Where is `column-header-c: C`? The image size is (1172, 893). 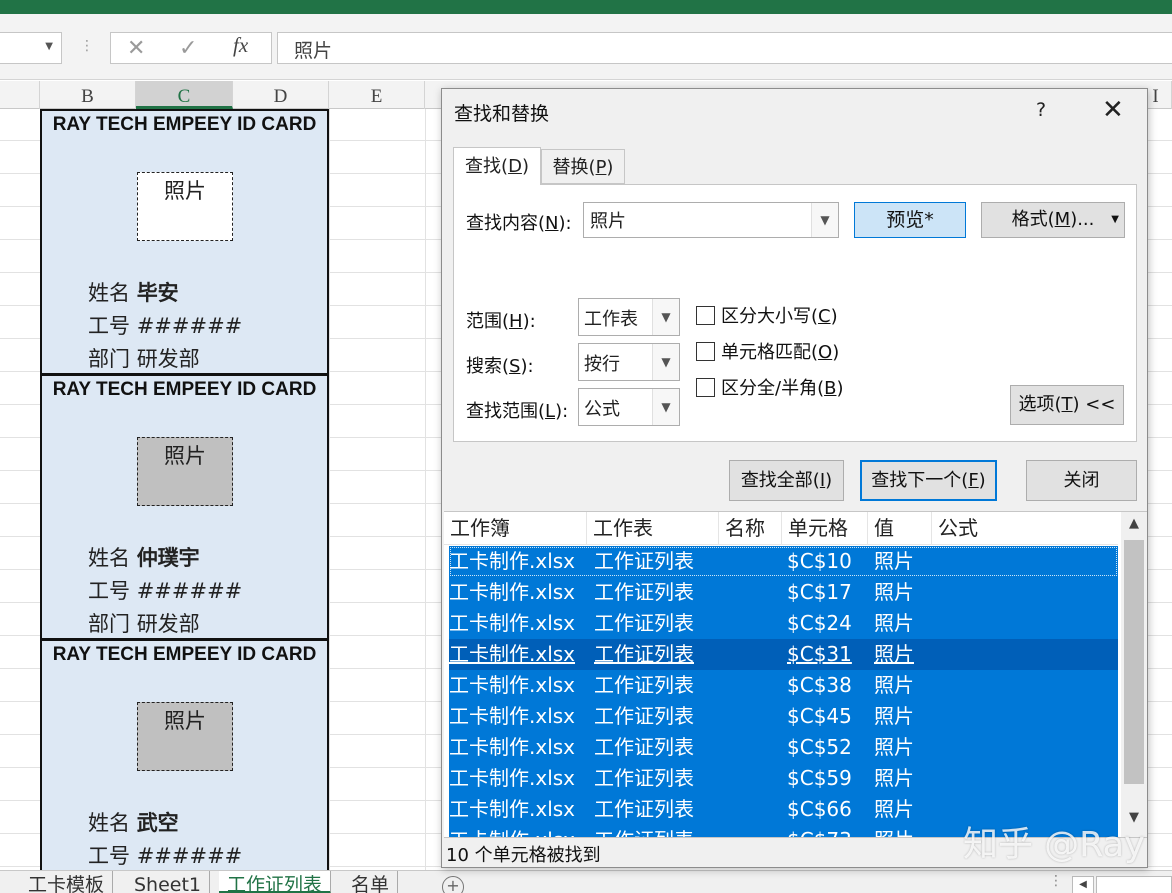
column-header-c: C is located at coordinates (184, 95).